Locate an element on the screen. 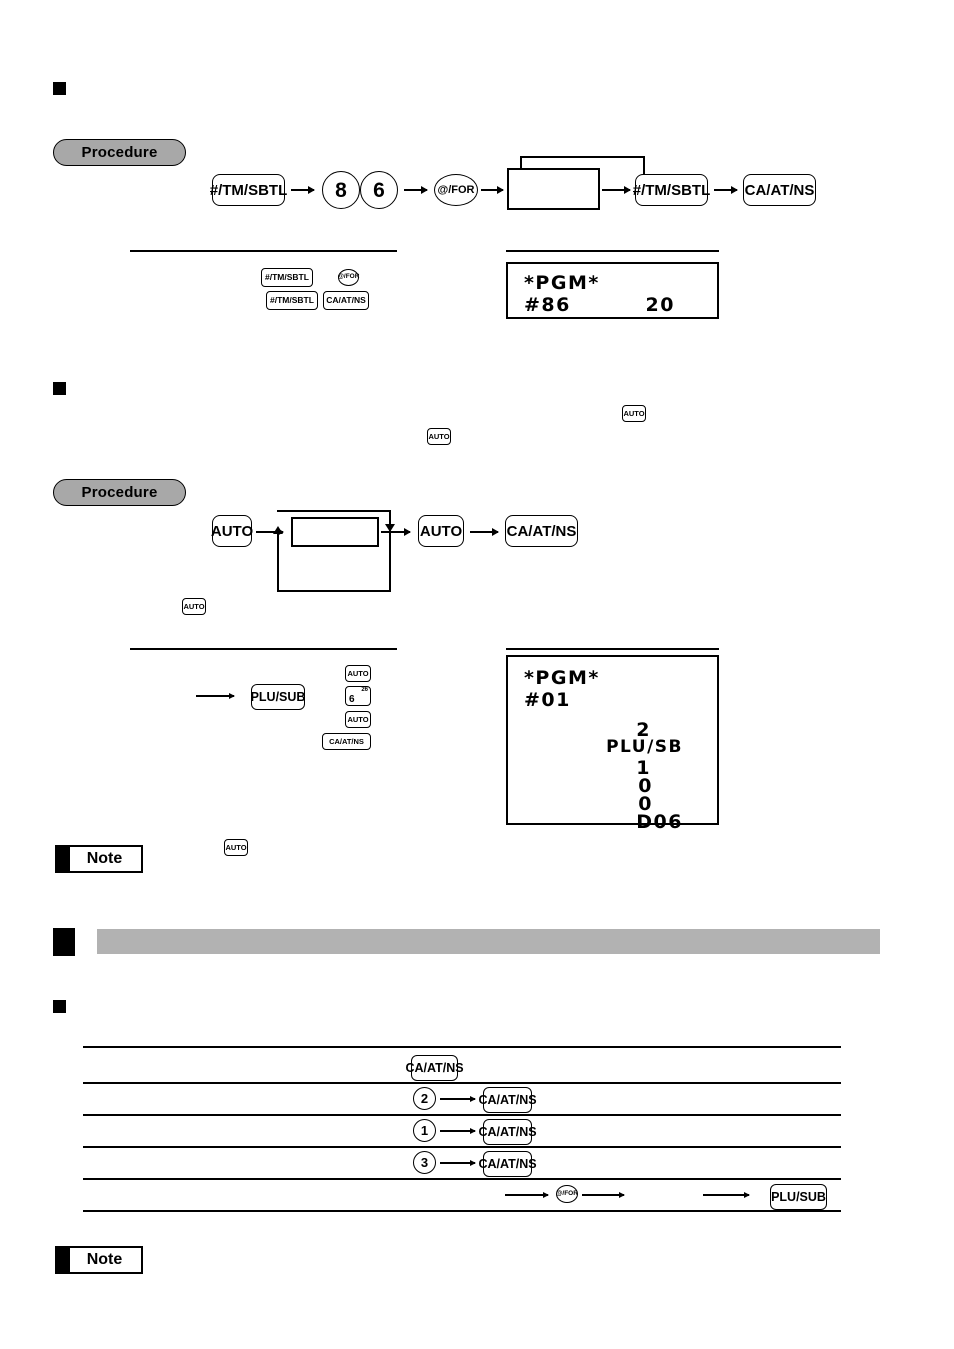  table-row-4-digit-3-key: 3 is located at coordinates (424, 1162).